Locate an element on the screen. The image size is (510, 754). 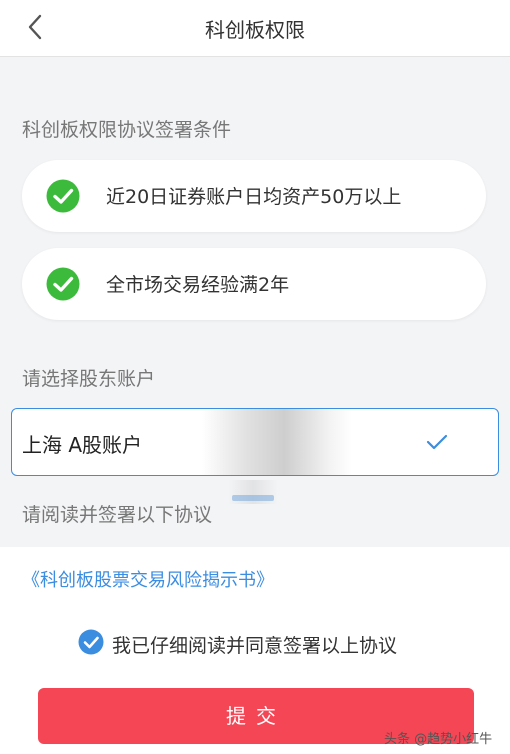
watermark: 头条 @趋势小红牛 is located at coordinates (438, 739).